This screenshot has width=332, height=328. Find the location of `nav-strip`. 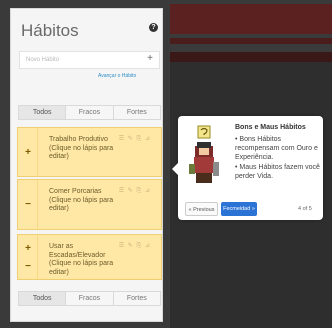

nav-strip is located at coordinates (251, 41).